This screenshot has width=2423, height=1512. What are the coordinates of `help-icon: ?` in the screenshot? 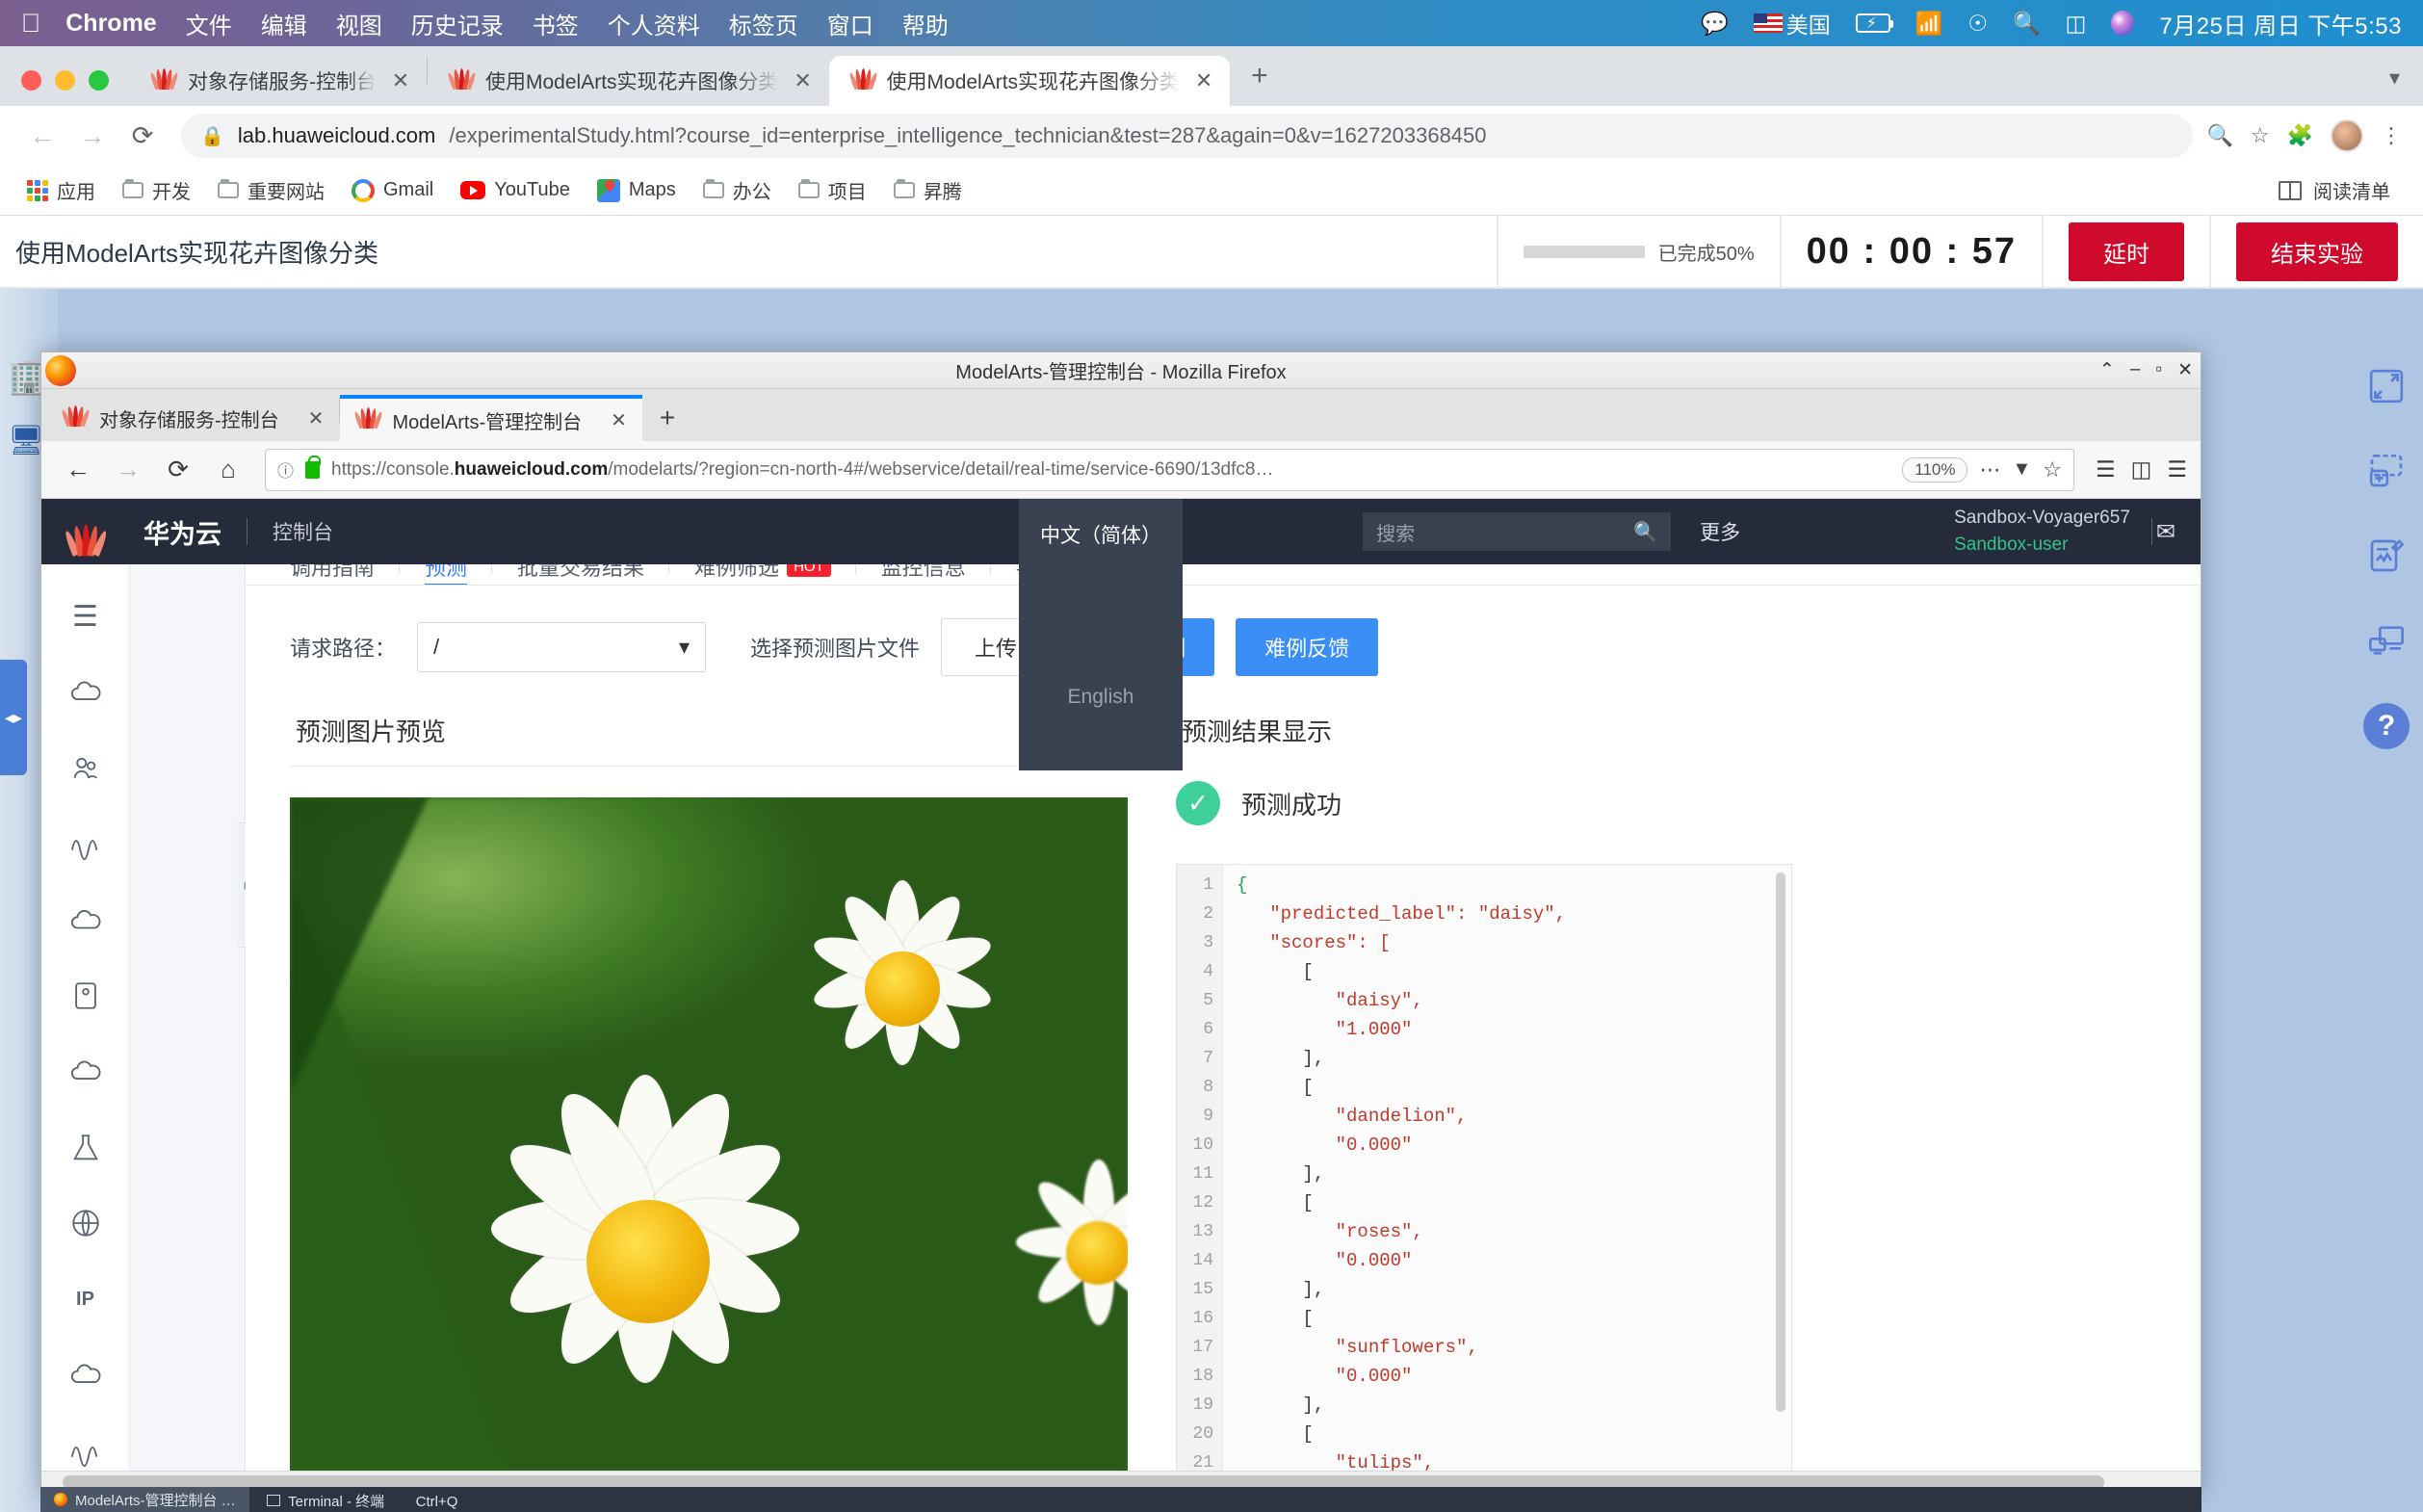 It's located at (2386, 726).